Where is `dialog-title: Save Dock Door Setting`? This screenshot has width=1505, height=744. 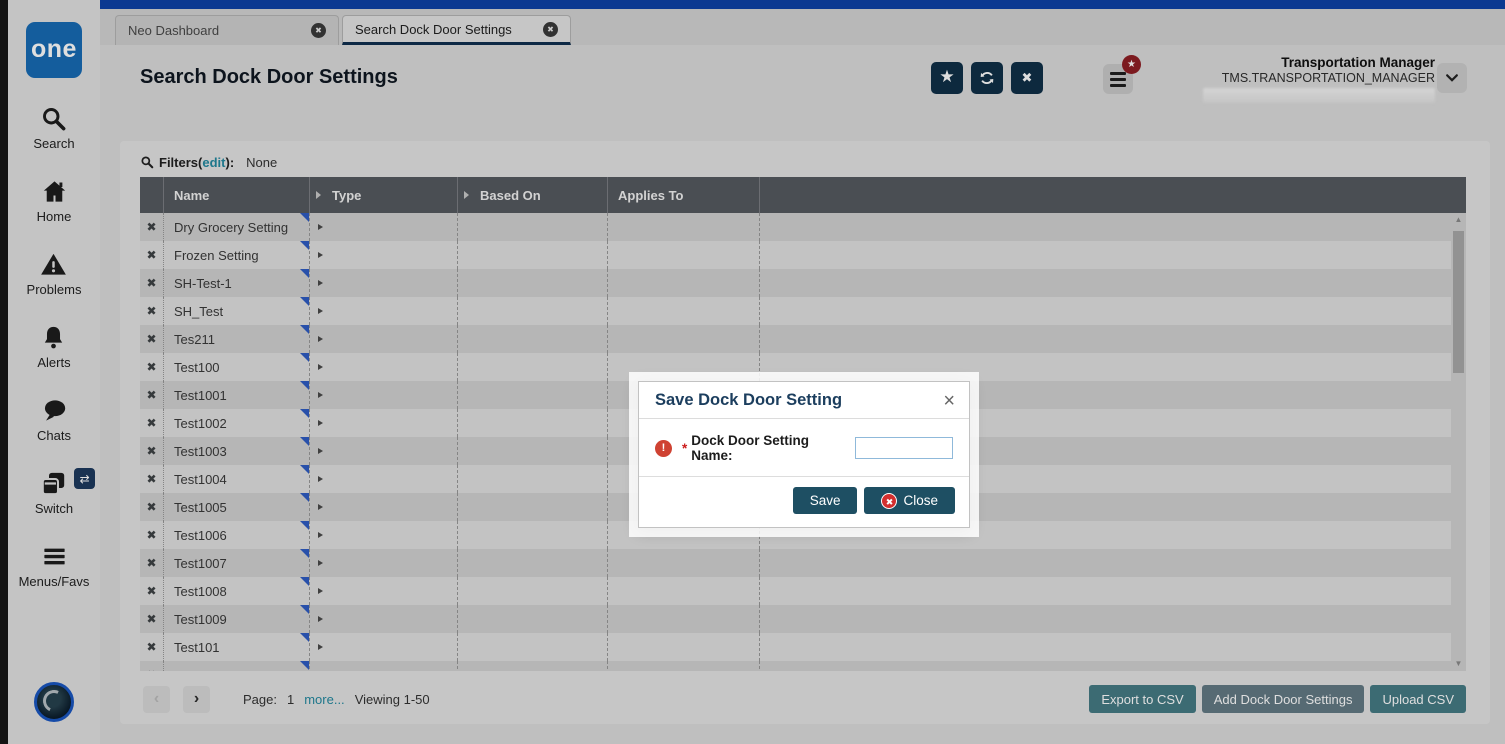
dialog-title: Save Dock Door Setting is located at coordinates (749, 400).